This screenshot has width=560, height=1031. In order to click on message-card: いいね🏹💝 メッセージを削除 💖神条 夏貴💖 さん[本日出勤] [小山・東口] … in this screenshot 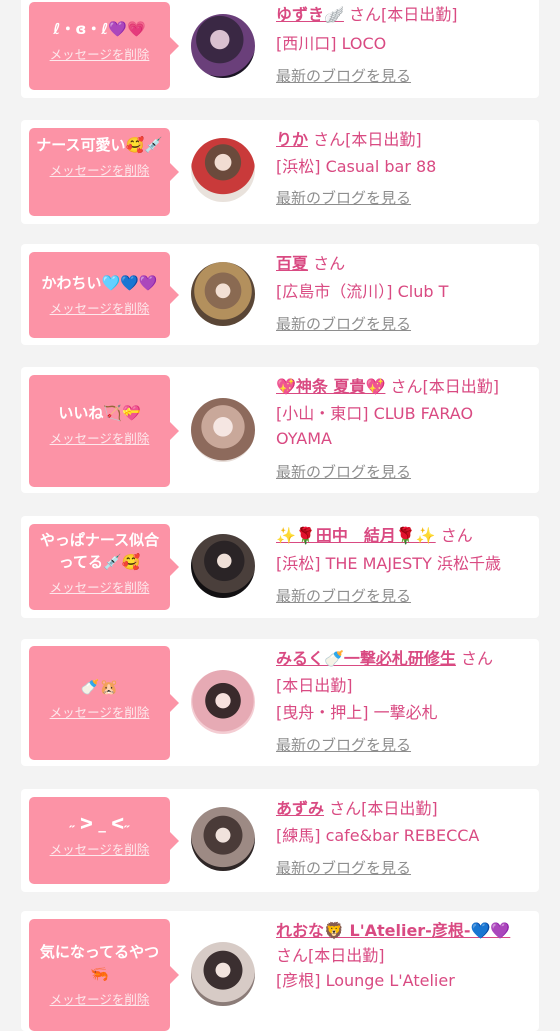, I will do `click(280, 430)`.